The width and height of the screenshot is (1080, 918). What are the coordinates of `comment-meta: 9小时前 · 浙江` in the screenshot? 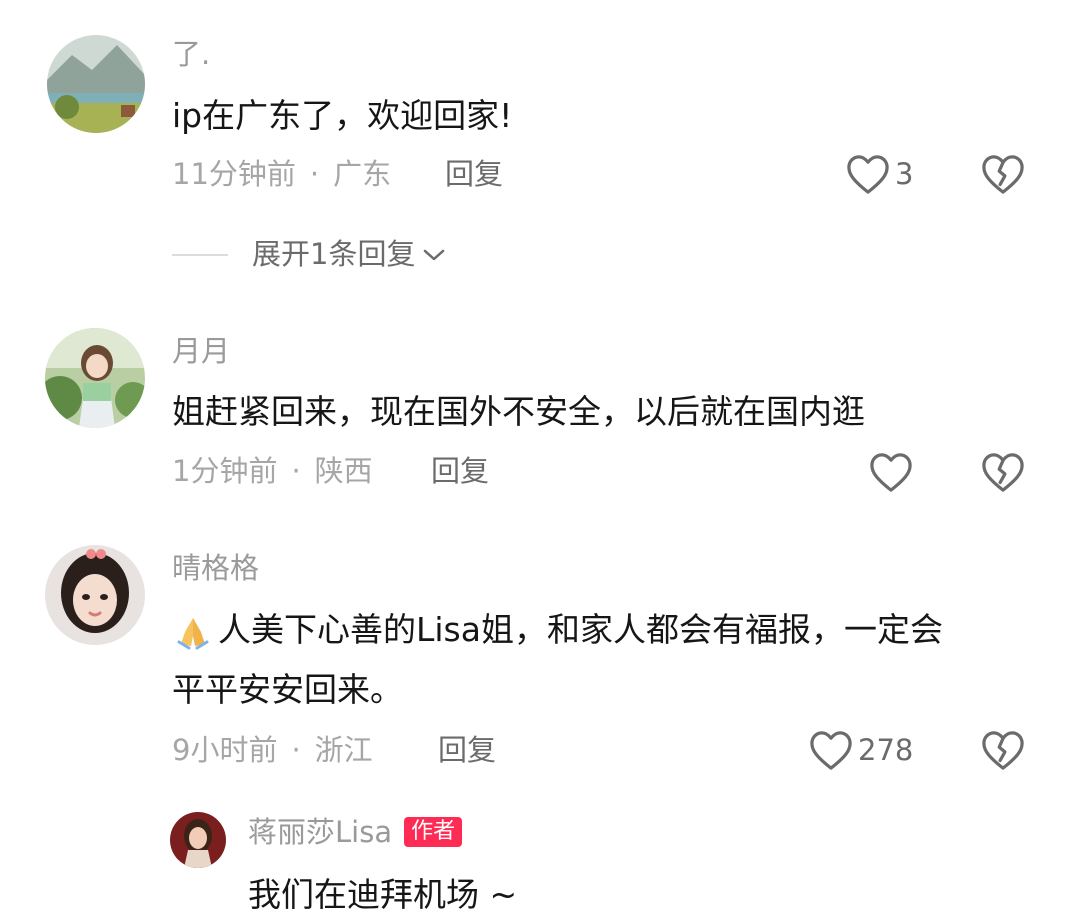 It's located at (272, 750).